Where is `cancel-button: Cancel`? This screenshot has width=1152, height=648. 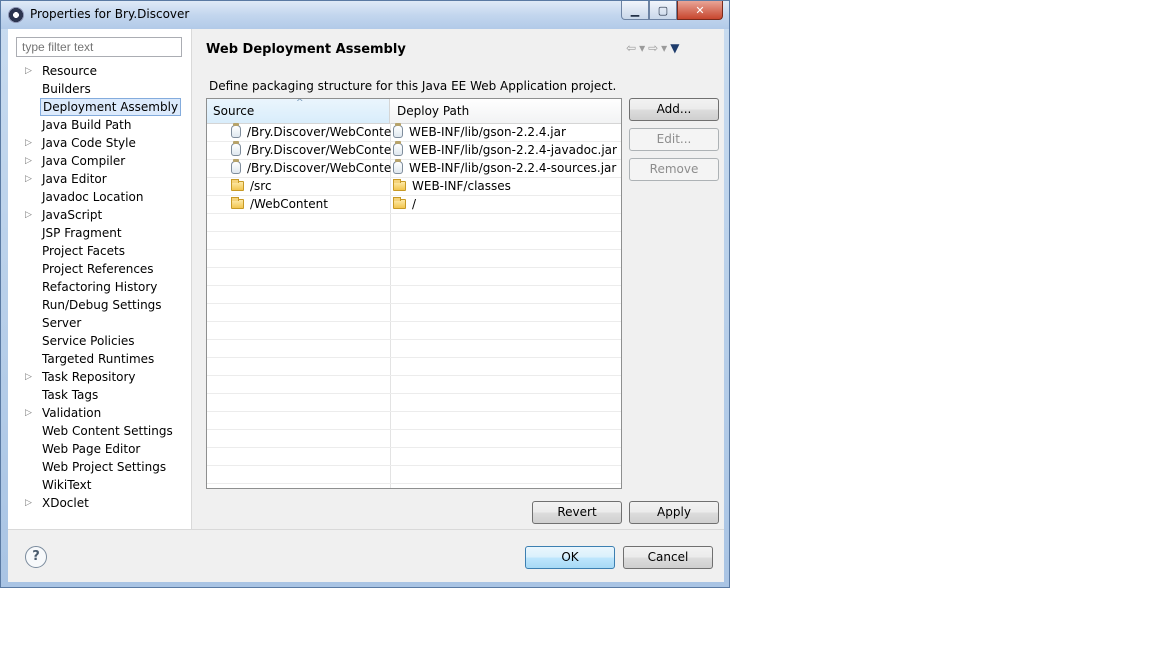
cancel-button: Cancel is located at coordinates (668, 557).